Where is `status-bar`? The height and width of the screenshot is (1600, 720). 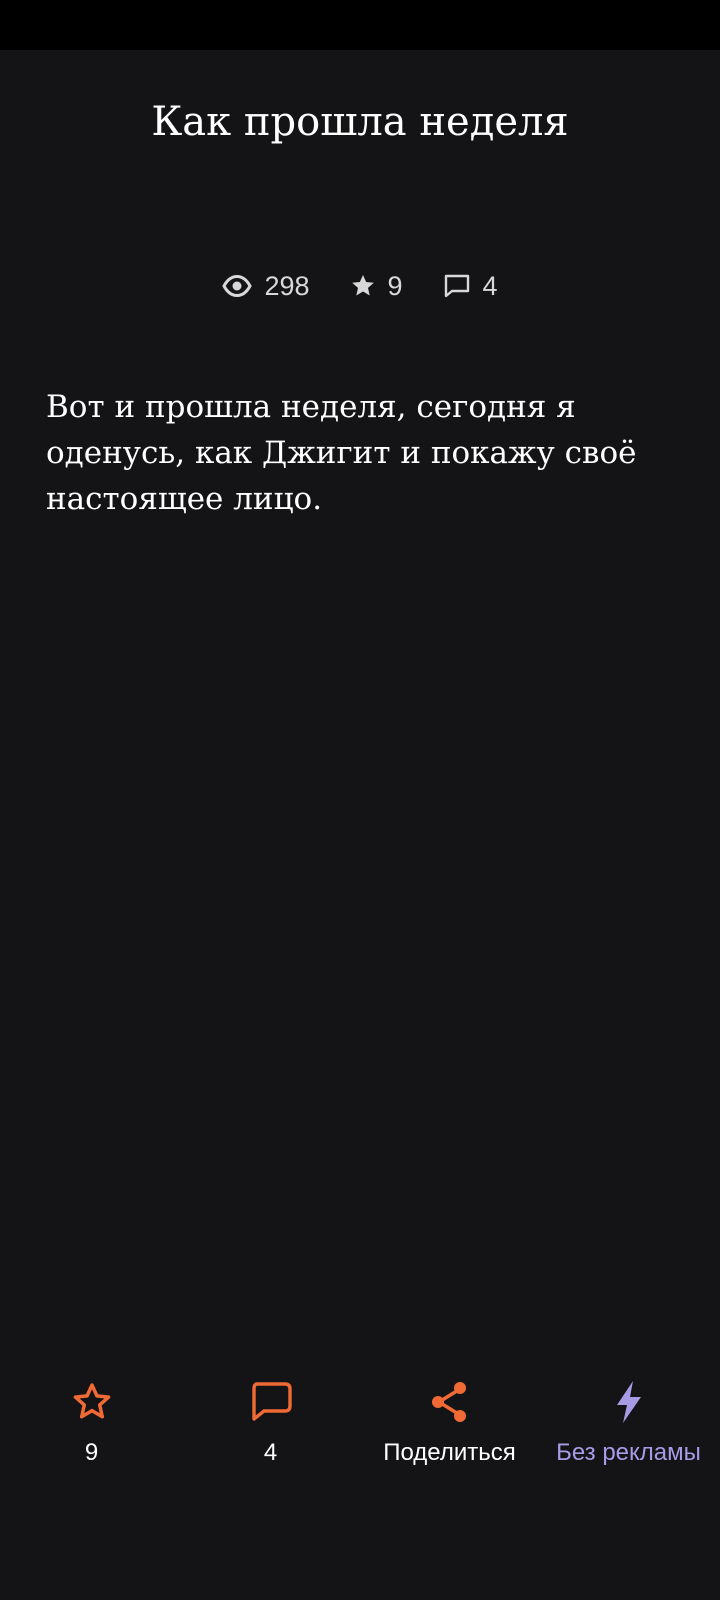
status-bar is located at coordinates (360, 25).